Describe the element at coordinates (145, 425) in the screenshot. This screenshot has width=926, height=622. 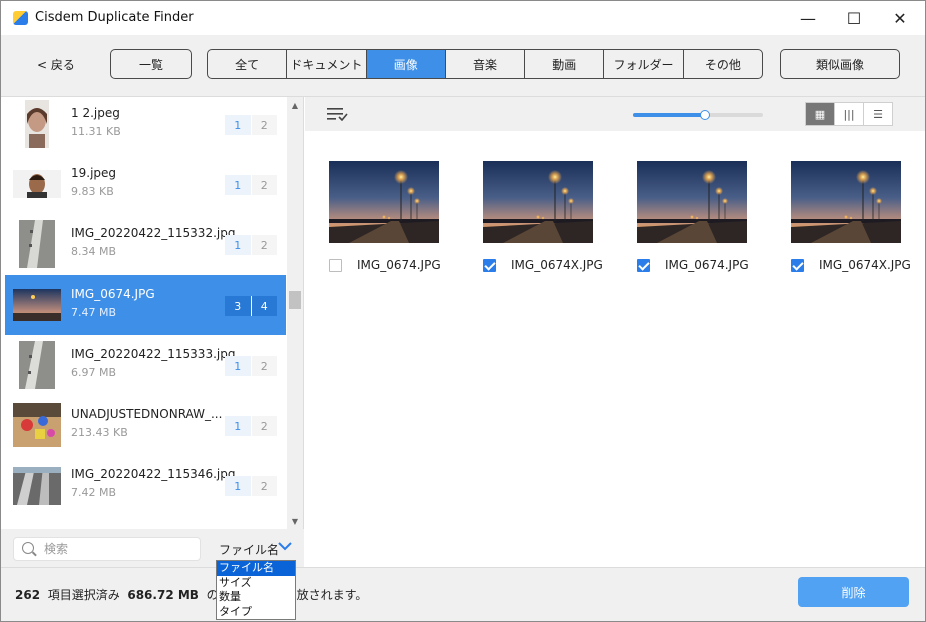
I see `list-item: UNADJUSTEDNONRAW_... 213.43 KB 12` at that location.